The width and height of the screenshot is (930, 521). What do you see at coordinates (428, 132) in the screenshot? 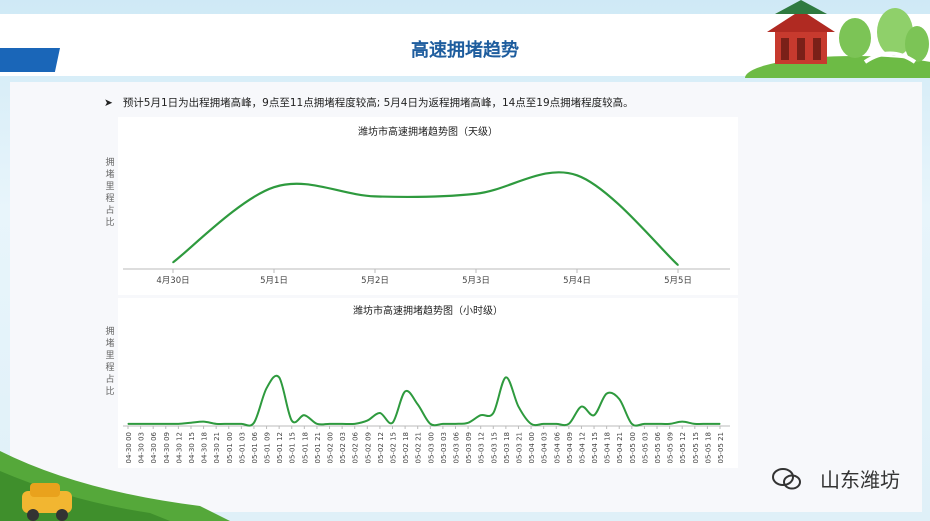
I see `chart-title: 潍坊市高速拥堵趋势图（天级）` at bounding box center [428, 132].